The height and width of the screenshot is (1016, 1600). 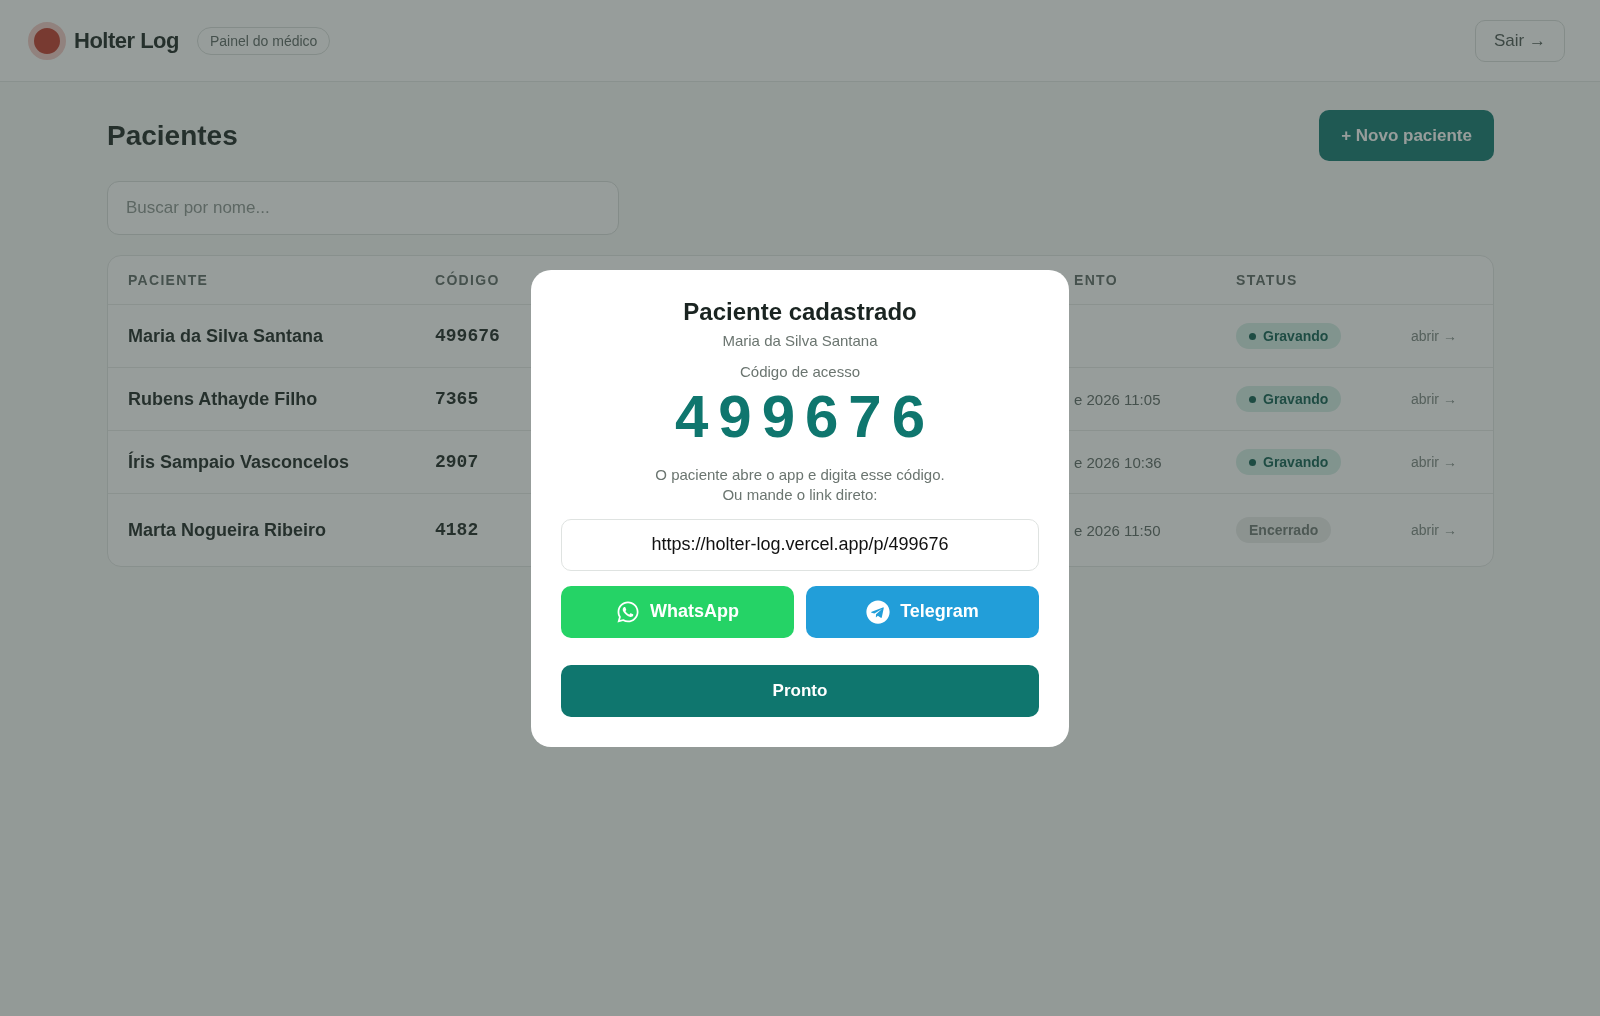 What do you see at coordinates (1520, 40) in the screenshot?
I see `logout-button: Sair →` at bounding box center [1520, 40].